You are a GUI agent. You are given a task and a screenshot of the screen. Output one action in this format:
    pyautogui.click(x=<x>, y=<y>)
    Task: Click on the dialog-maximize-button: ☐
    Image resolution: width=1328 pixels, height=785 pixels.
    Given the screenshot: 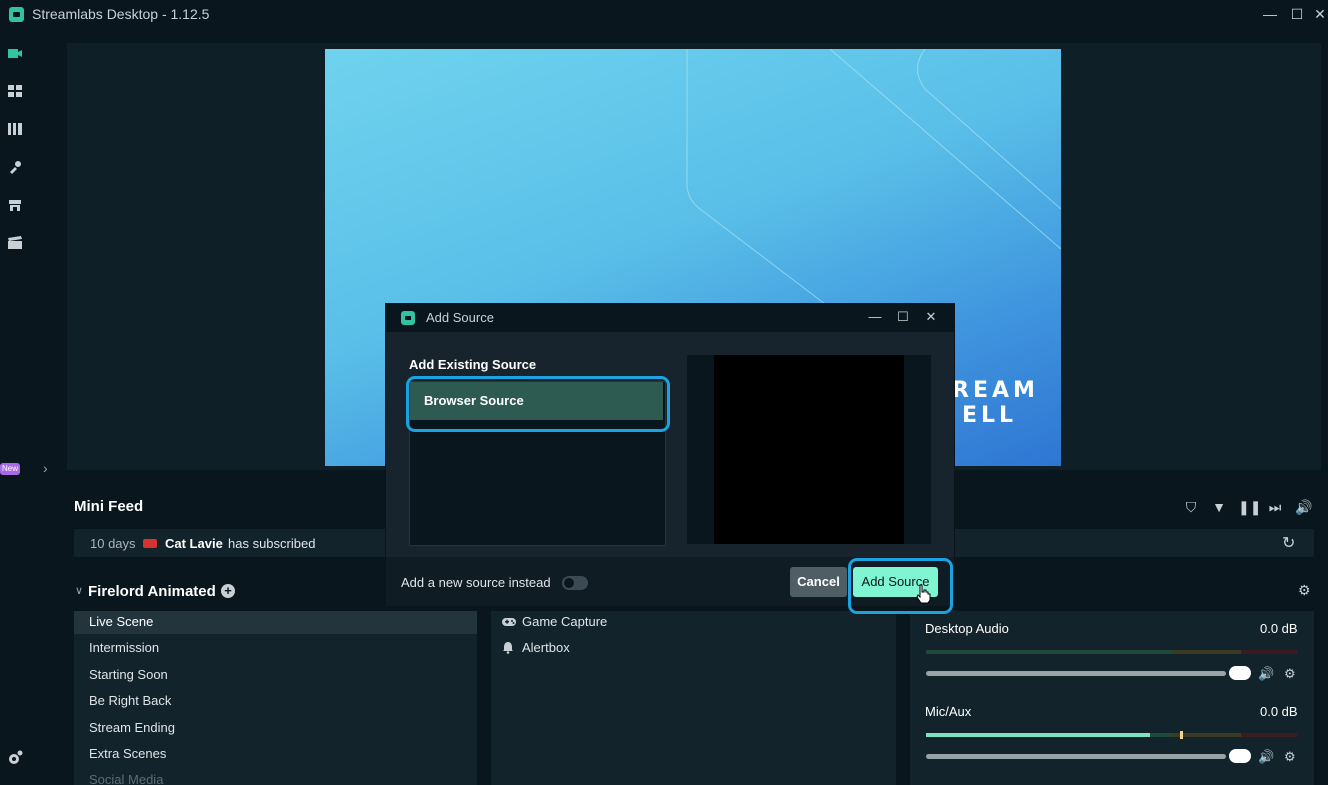 What is the action you would take?
    pyautogui.click(x=903, y=317)
    